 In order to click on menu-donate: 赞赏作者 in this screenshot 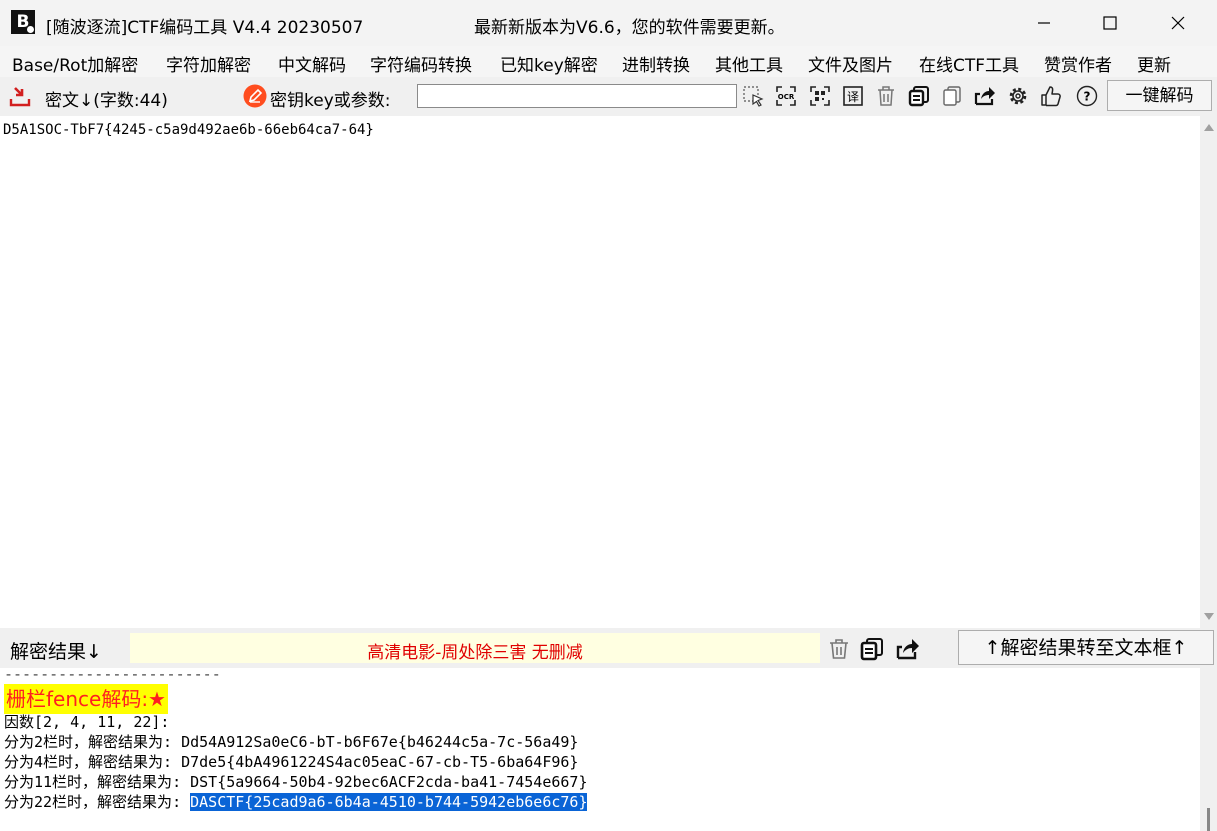, I will do `click(1078, 63)`.